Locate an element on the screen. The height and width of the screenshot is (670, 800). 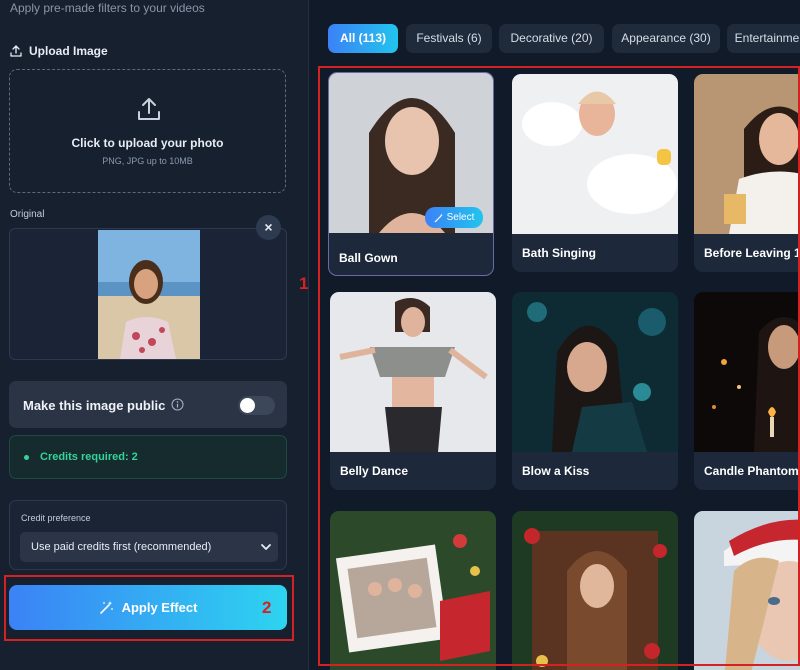
credits-dot-icon is located at coordinates (26, 457).